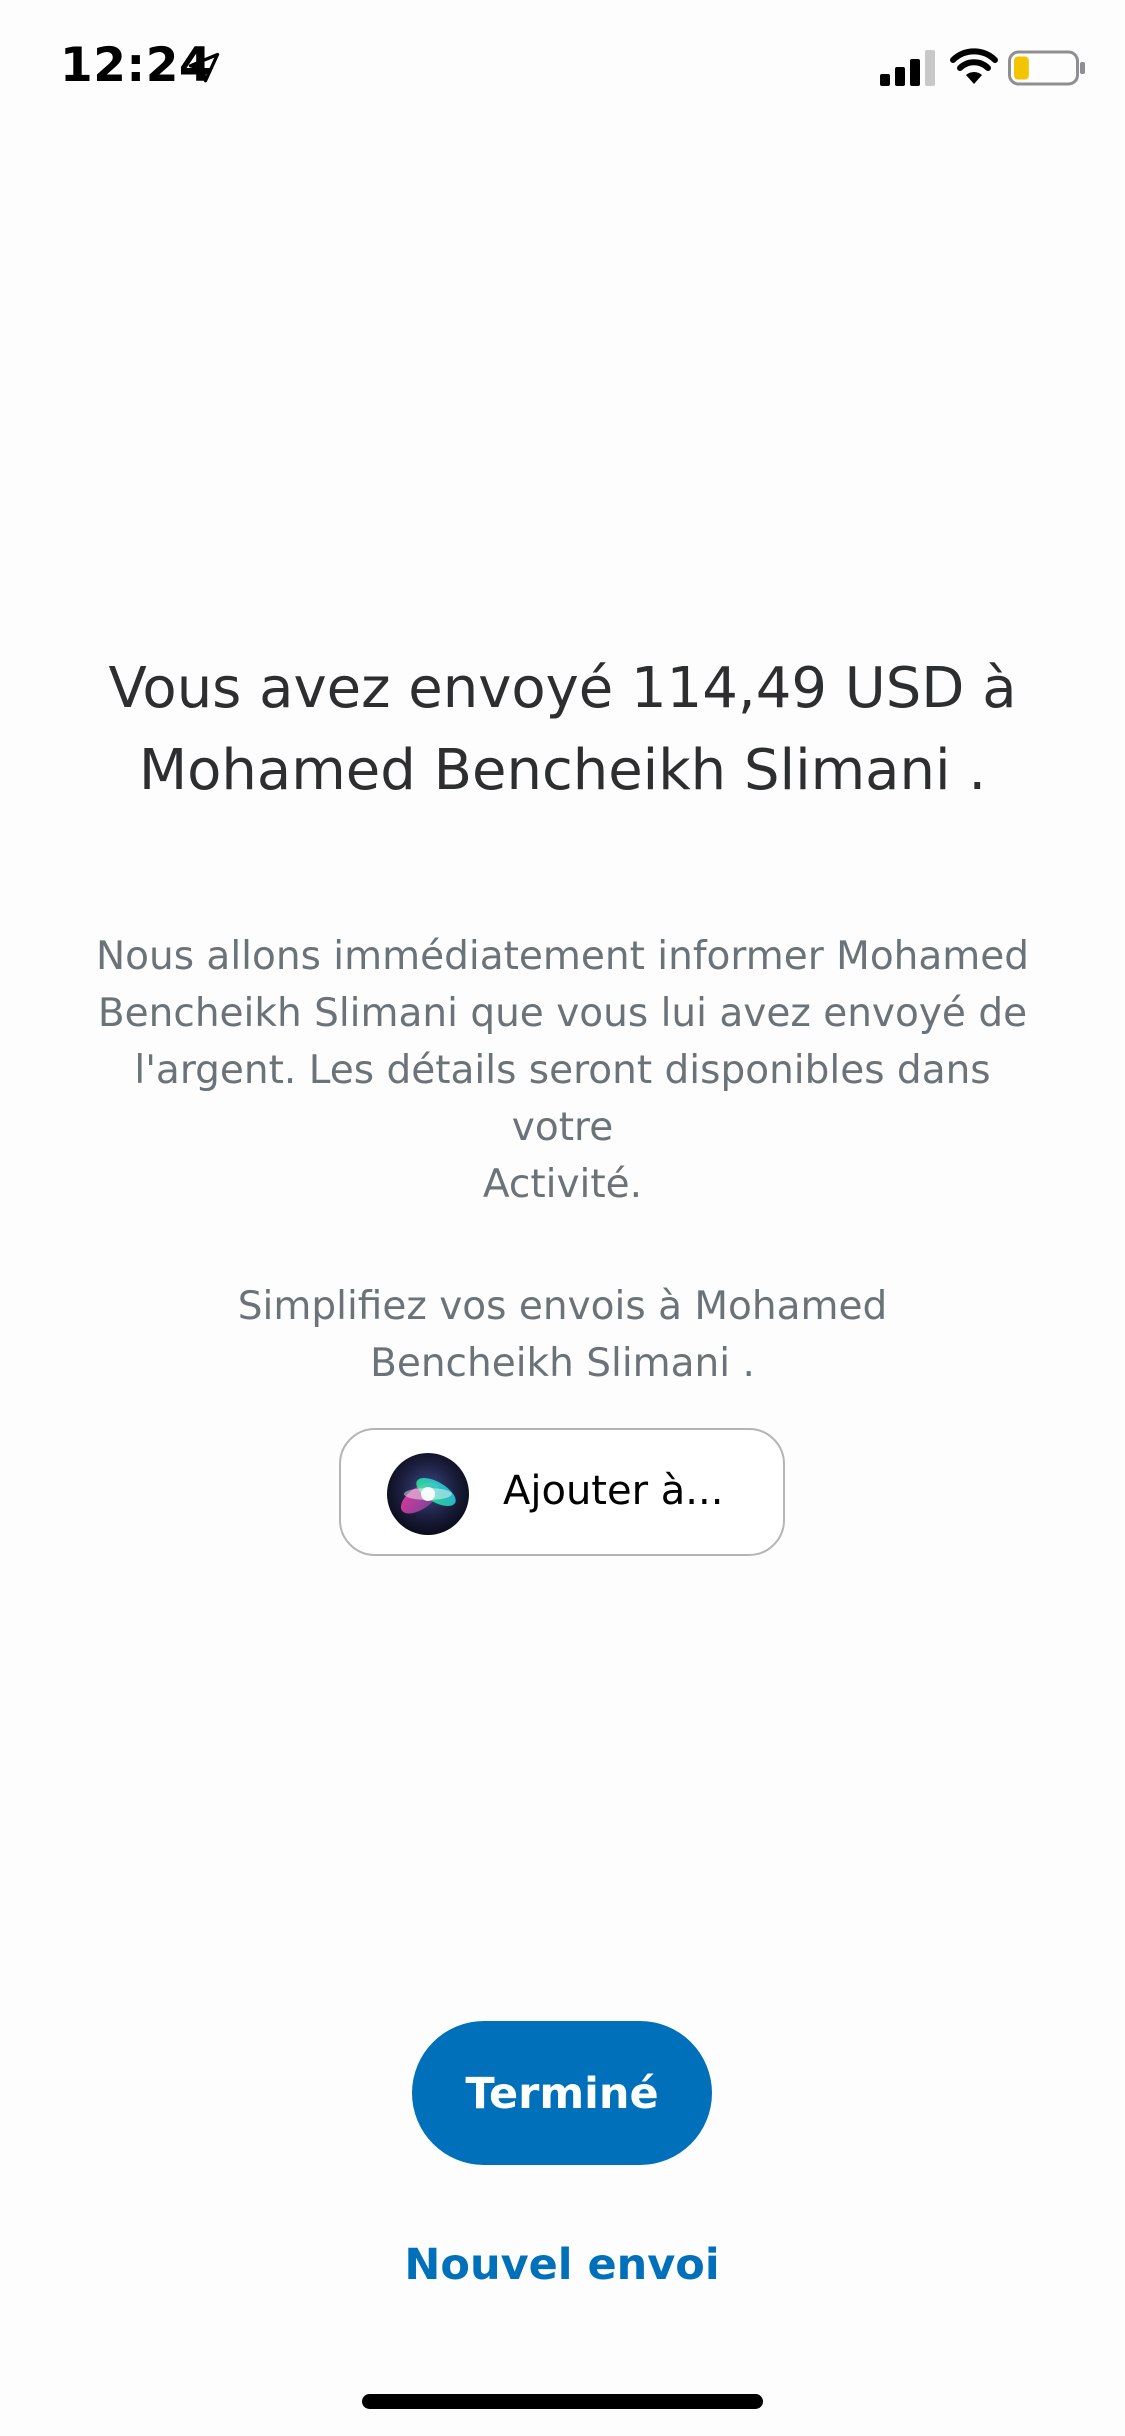  I want to click on status-bar: 12:24, so click(562, 70).